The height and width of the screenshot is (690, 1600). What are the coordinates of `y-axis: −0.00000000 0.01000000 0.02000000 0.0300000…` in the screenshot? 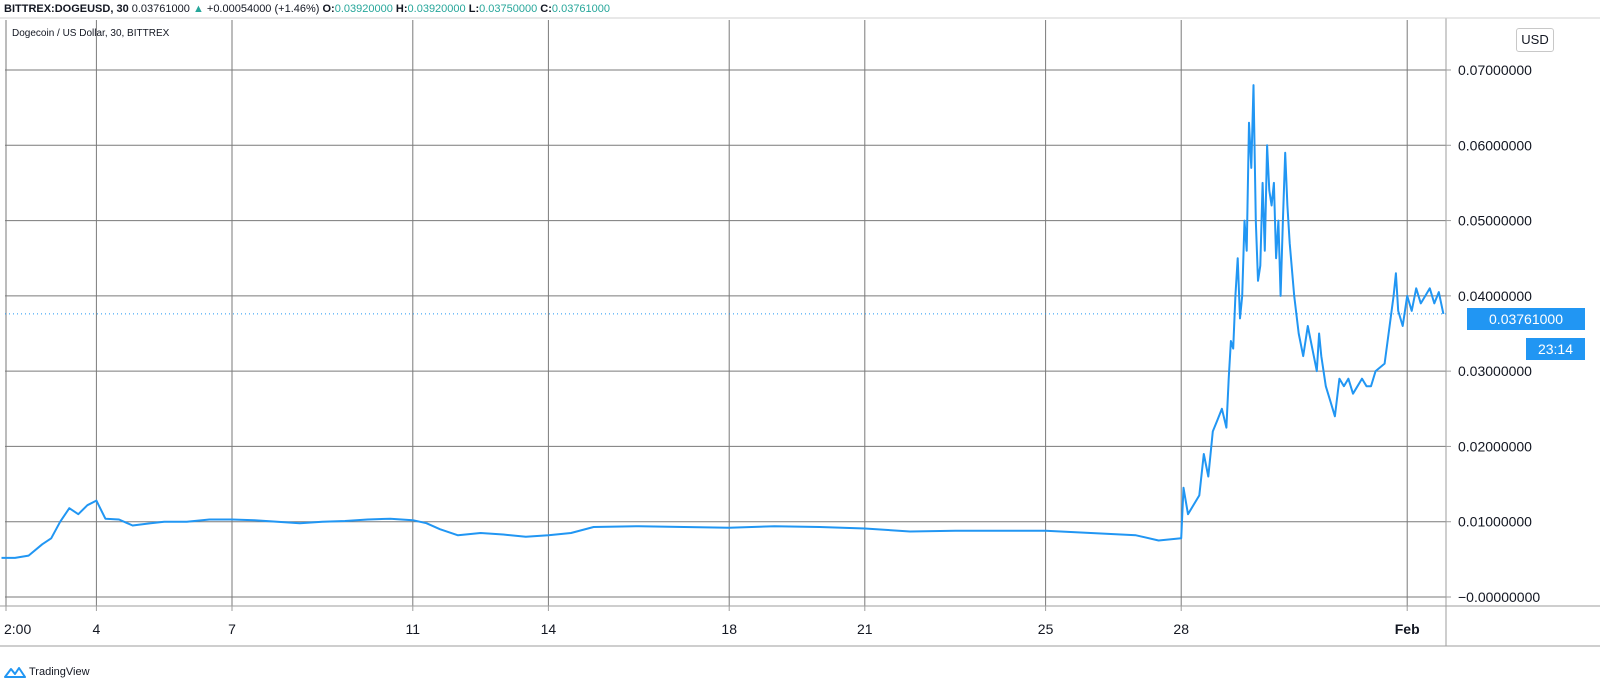 It's located at (1493, 333).